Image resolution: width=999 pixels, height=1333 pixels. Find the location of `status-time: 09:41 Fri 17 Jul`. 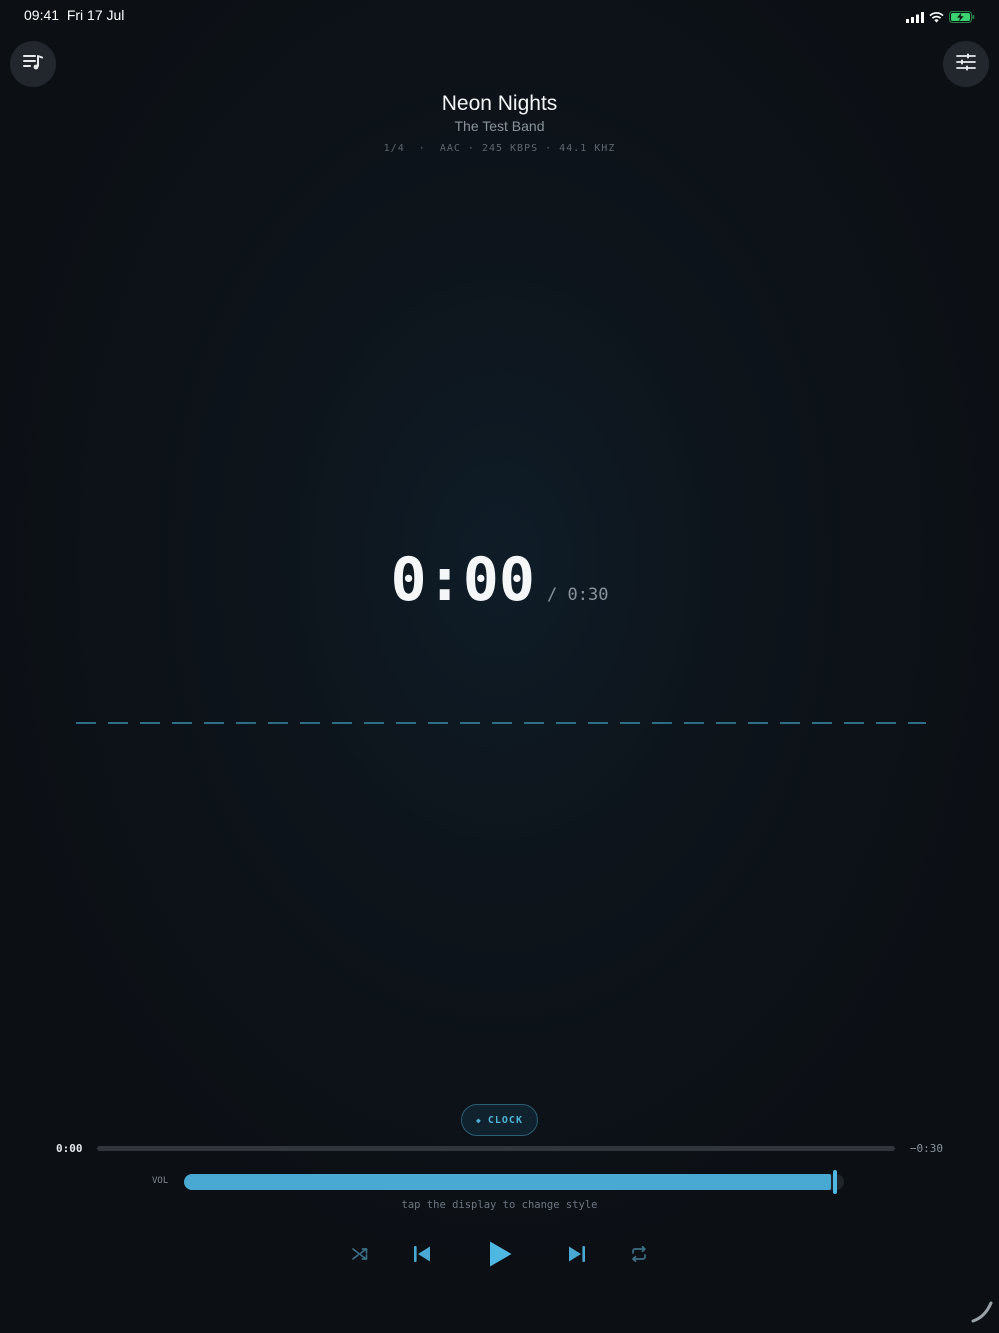

status-time: 09:41 Fri 17 Jul is located at coordinates (74, 15).